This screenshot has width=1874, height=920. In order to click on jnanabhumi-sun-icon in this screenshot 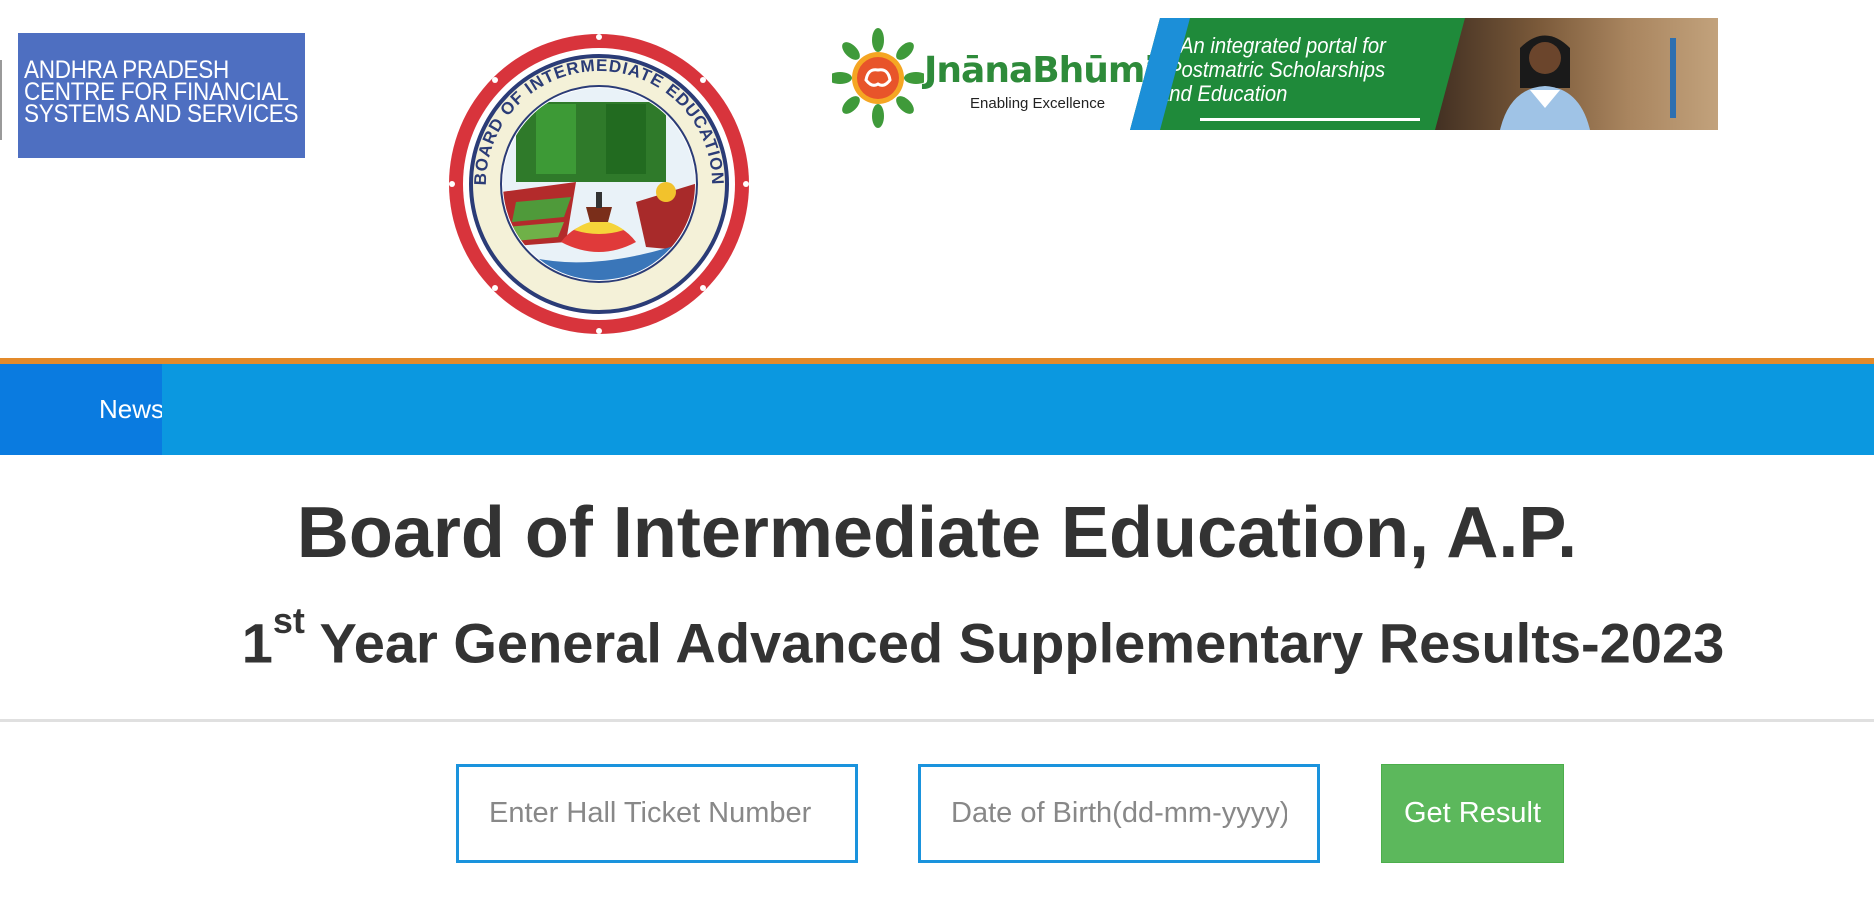, I will do `click(878, 78)`.